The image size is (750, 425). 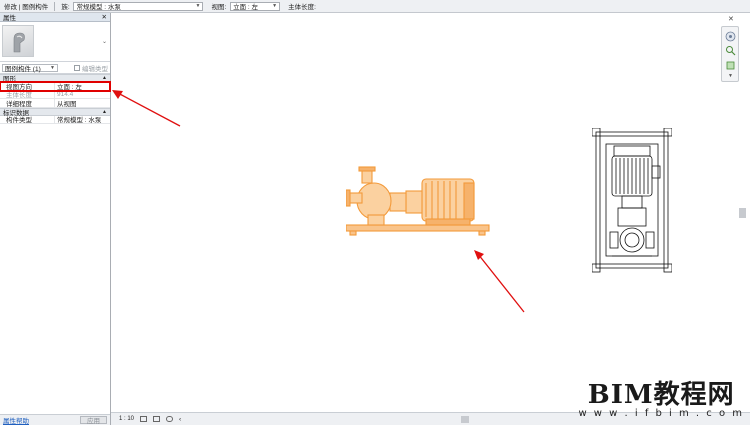 What do you see at coordinates (632, 200) in the screenshot?
I see `pump-plan-view` at bounding box center [632, 200].